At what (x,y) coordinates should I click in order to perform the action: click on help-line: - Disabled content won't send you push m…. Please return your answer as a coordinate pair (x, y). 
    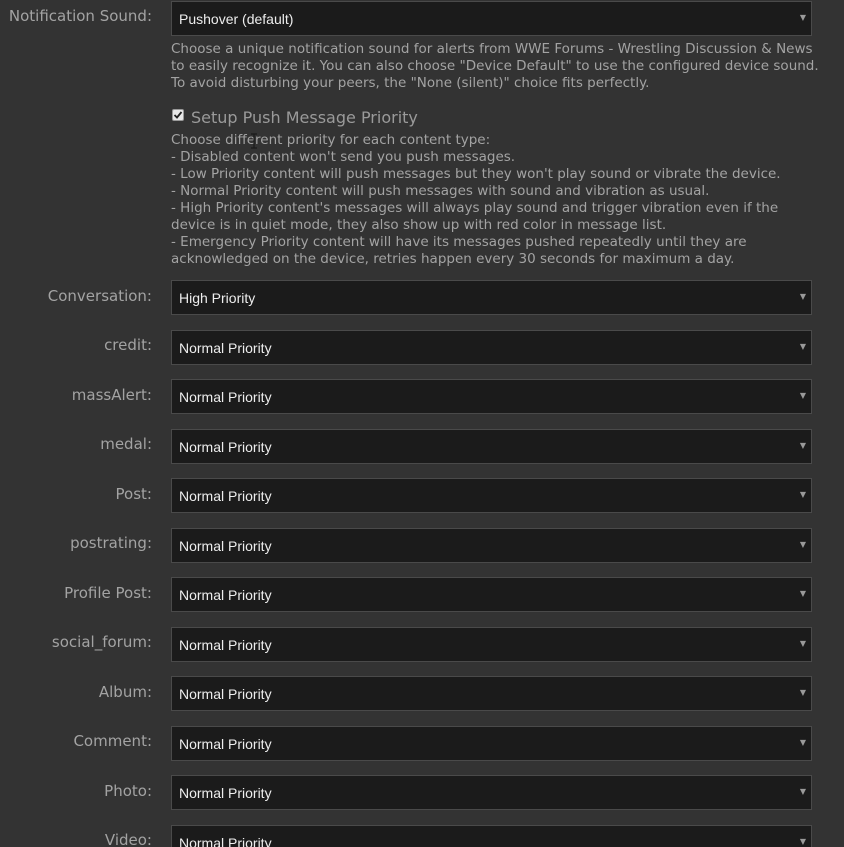
    Looking at the image, I should click on (343, 157).